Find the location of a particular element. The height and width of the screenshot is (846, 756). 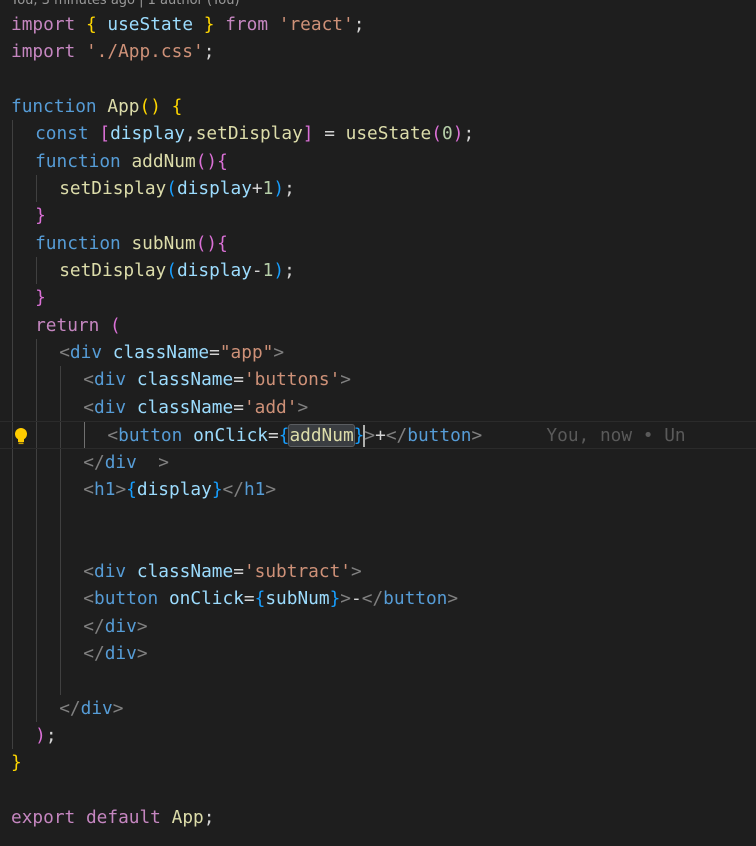

code-token: 'buttons' is located at coordinates (292, 380).